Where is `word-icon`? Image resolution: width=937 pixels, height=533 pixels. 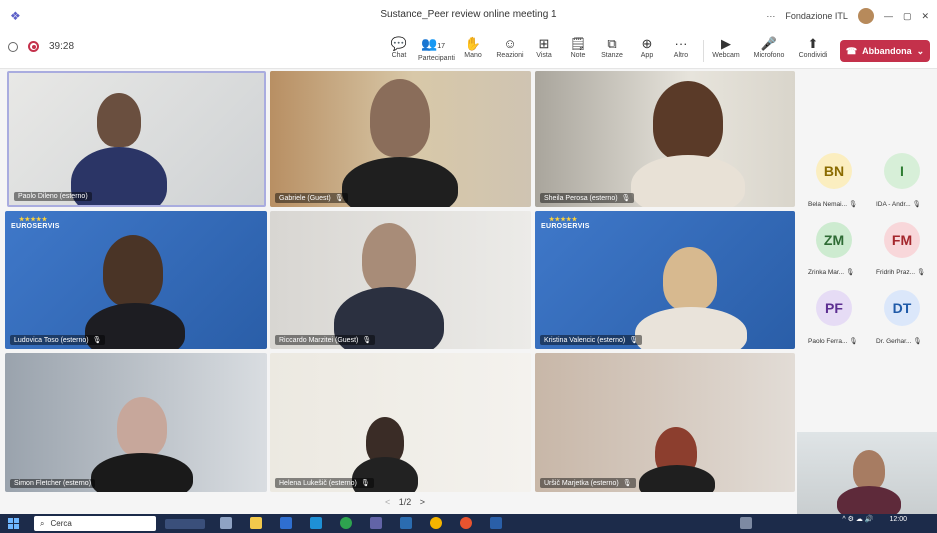
word-icon is located at coordinates (496, 523).